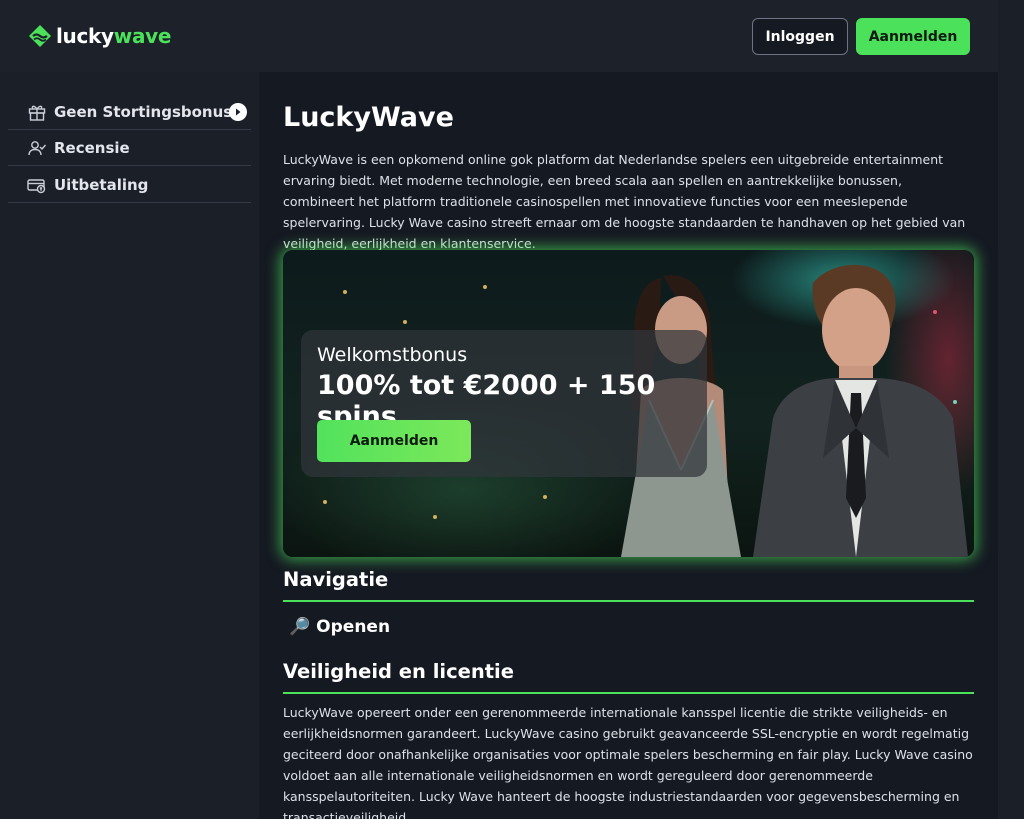 This screenshot has height=819, width=1024. I want to click on gift-icon, so click(37, 112).